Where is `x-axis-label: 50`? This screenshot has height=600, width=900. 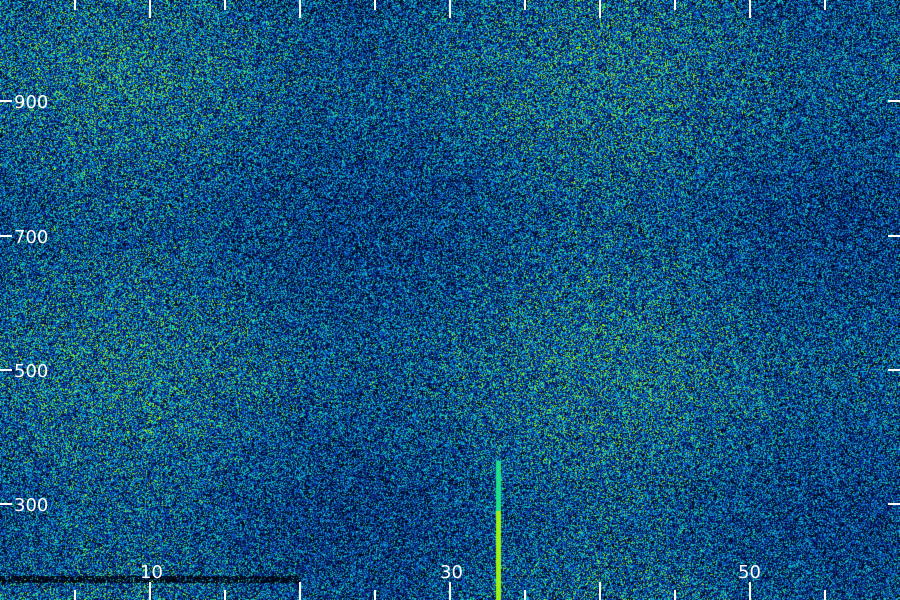
x-axis-label: 50 is located at coordinates (749, 572).